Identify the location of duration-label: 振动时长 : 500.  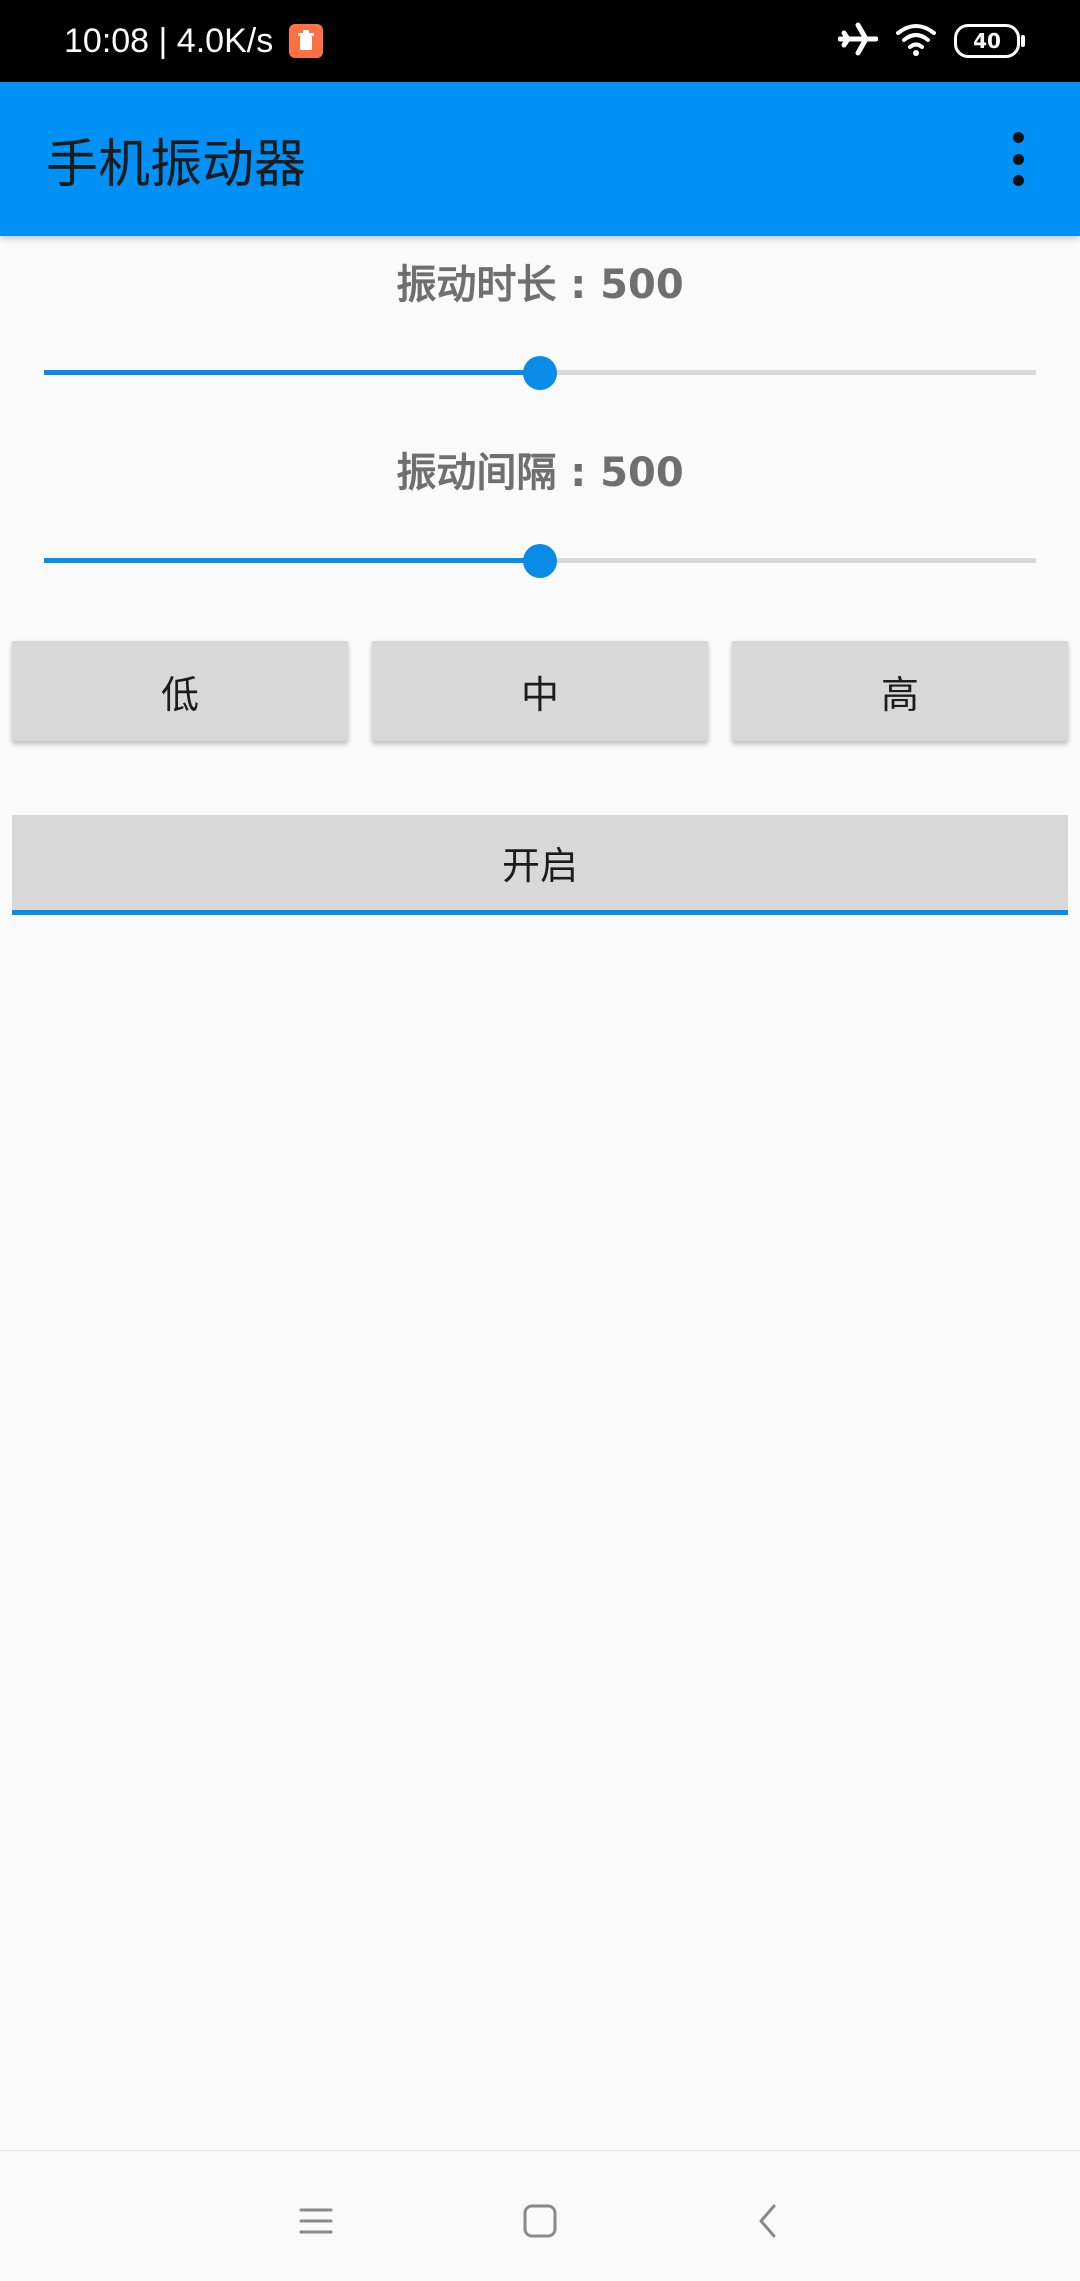
(540, 285).